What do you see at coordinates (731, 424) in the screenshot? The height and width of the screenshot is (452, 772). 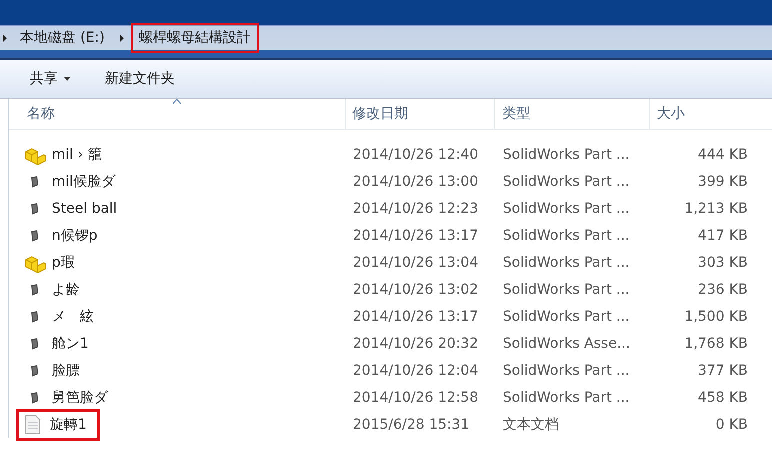 I see `size-cell-text: 0 KB` at bounding box center [731, 424].